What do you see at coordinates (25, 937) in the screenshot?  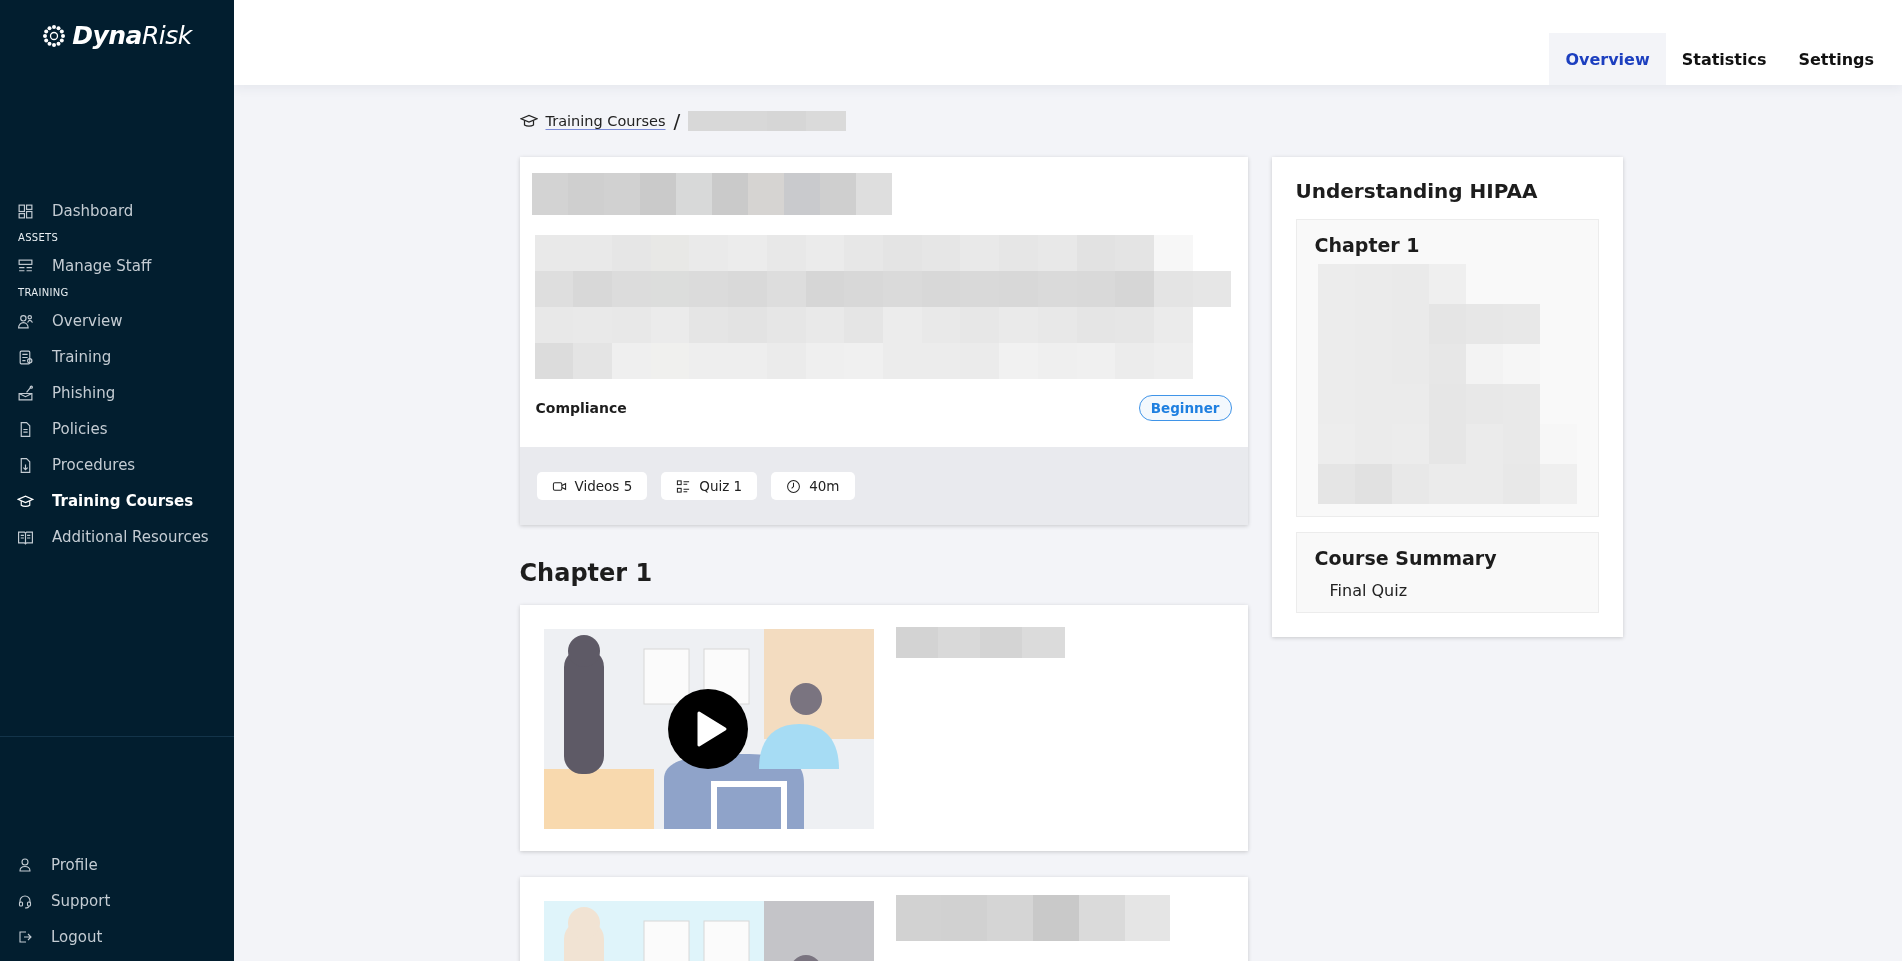 I see `logout-icon` at bounding box center [25, 937].